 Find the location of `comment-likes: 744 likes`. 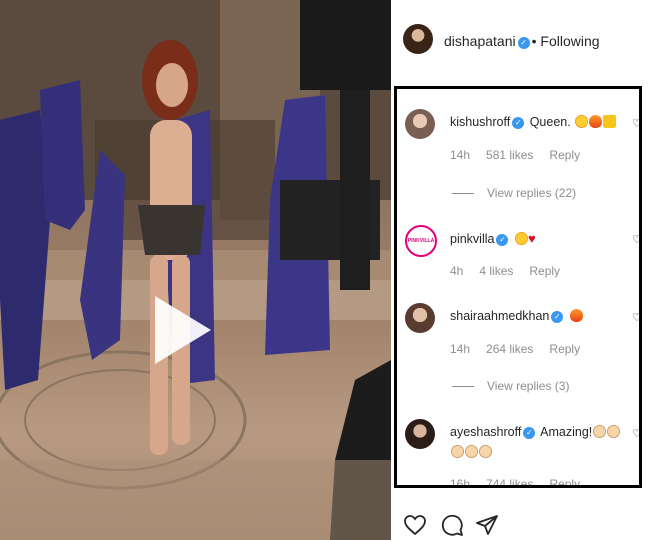

comment-likes: 744 likes is located at coordinates (509, 481).